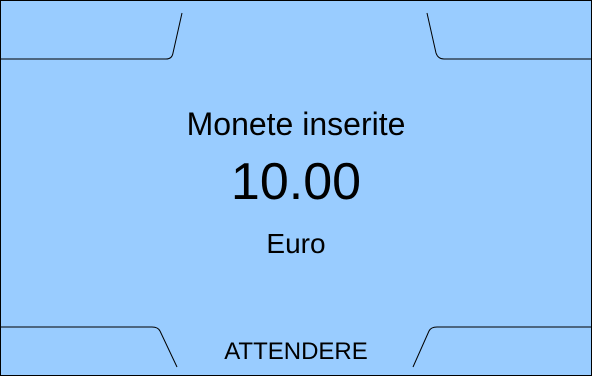 The height and width of the screenshot is (376, 592). I want to click on status-message: ATTENDERE, so click(296, 351).